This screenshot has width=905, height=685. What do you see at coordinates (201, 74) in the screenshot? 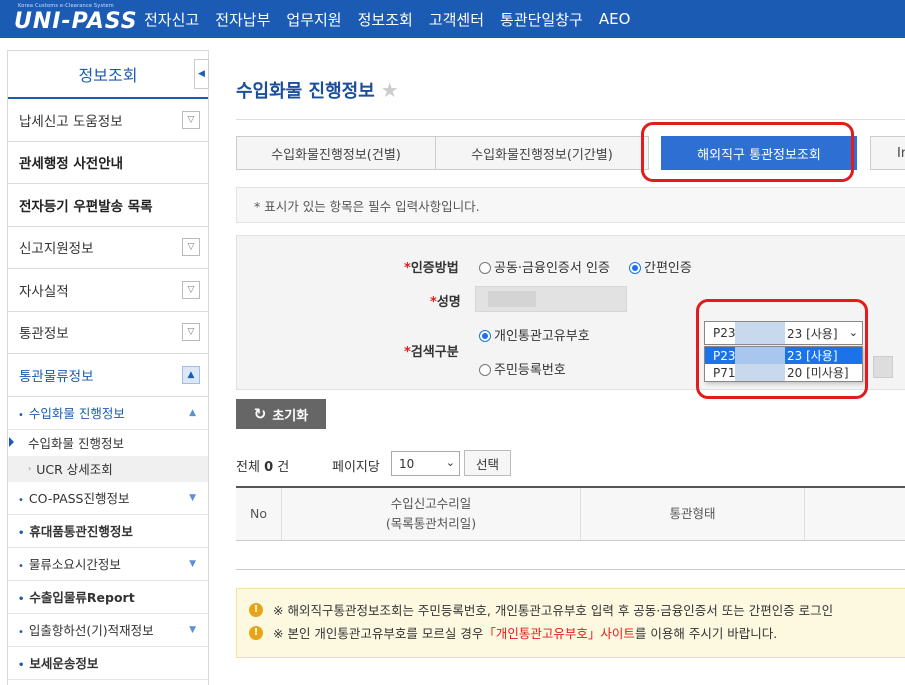
I see `collapse-sidebar-icon: ◀` at bounding box center [201, 74].